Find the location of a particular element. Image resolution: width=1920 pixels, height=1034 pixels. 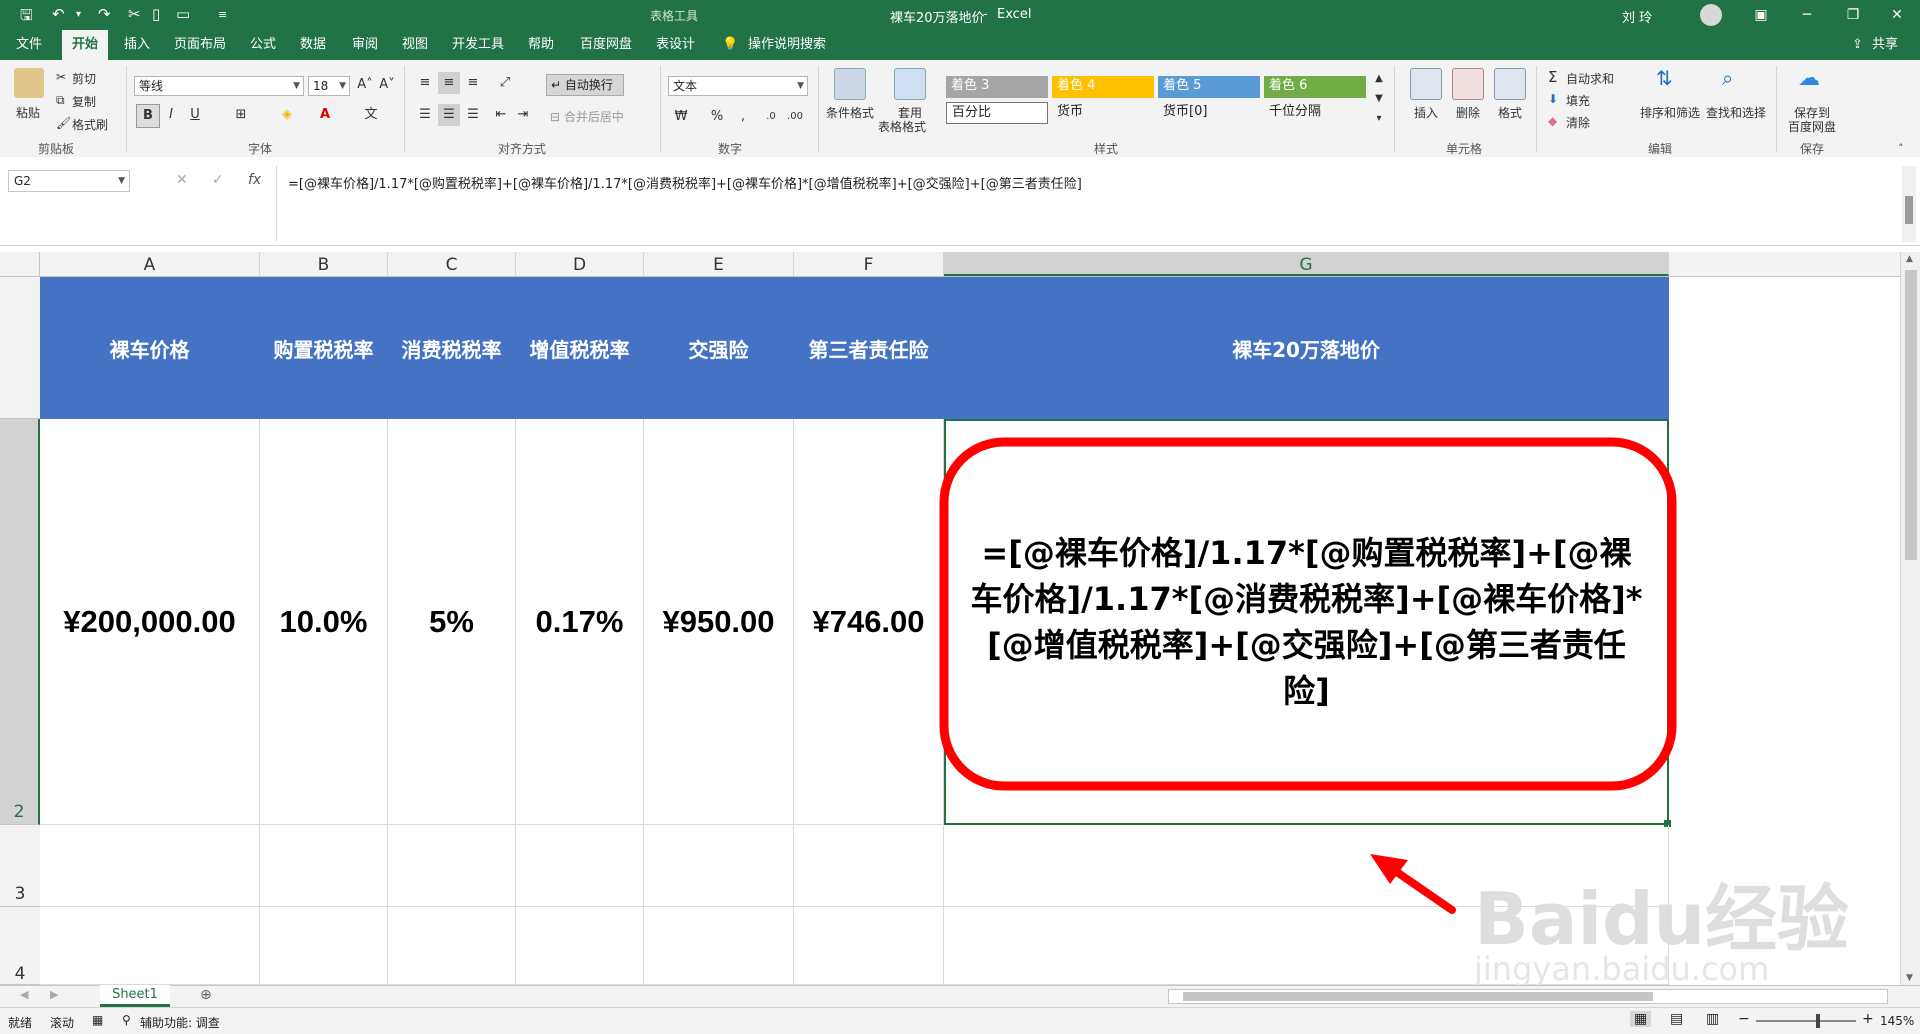

format-painter-button: 格式刷 is located at coordinates (90, 124).